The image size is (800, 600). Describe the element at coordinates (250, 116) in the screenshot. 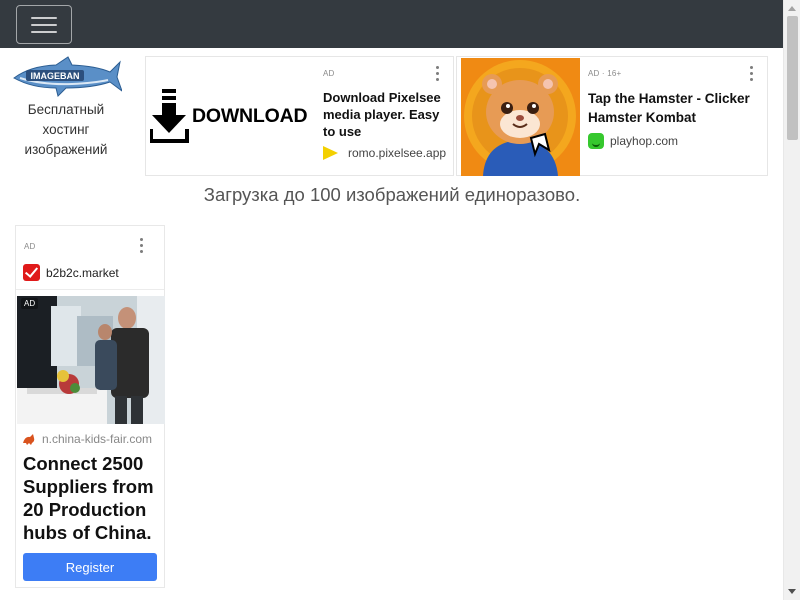

I see `download-image-text: DOWNLOAD` at that location.